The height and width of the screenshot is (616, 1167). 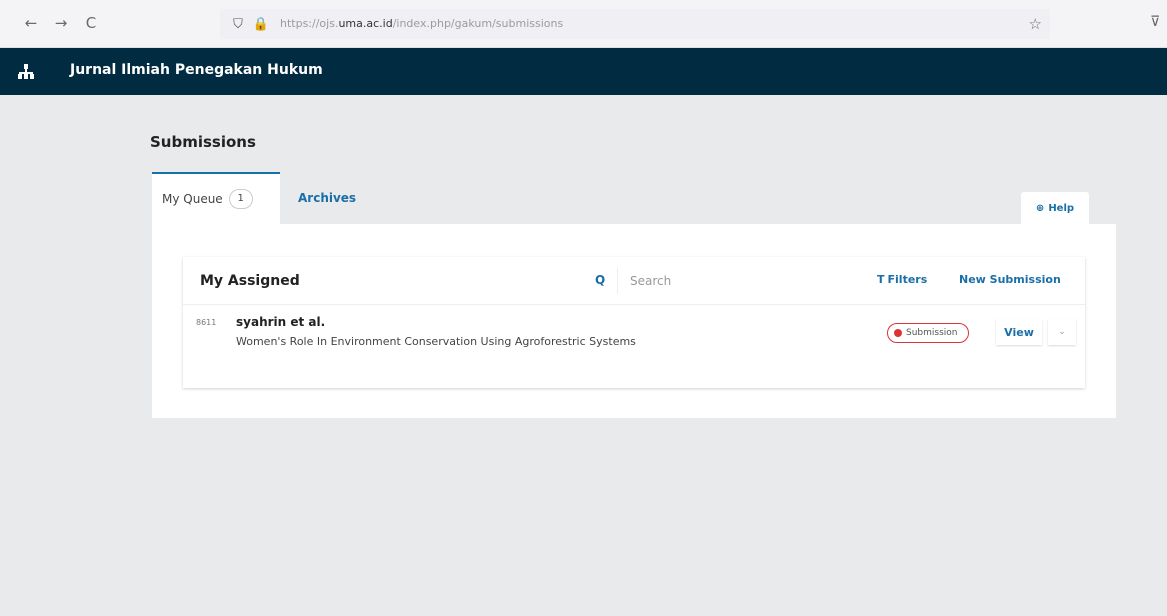 What do you see at coordinates (734, 281) in the screenshot?
I see `search-input` at bounding box center [734, 281].